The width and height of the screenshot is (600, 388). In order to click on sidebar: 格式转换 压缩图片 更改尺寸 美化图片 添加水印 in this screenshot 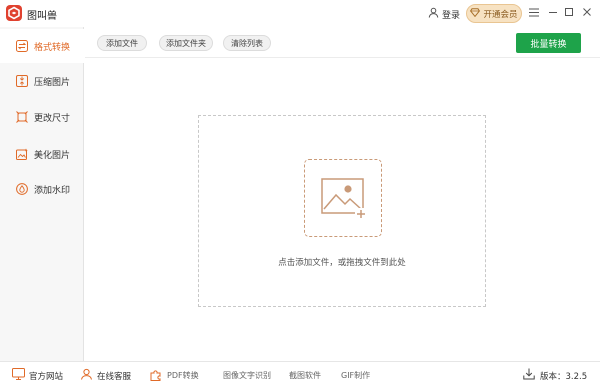, I will do `click(42, 194)`.